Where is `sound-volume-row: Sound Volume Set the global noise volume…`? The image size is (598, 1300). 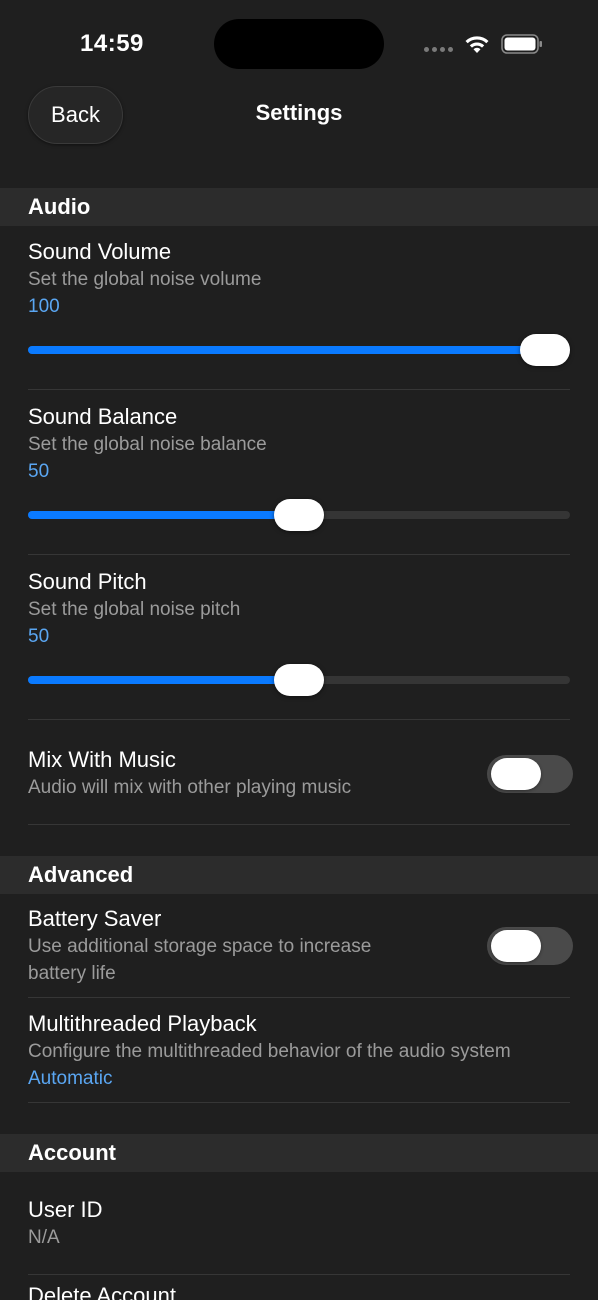
sound-volume-row: Sound Volume Set the global noise volume… is located at coordinates (299, 279).